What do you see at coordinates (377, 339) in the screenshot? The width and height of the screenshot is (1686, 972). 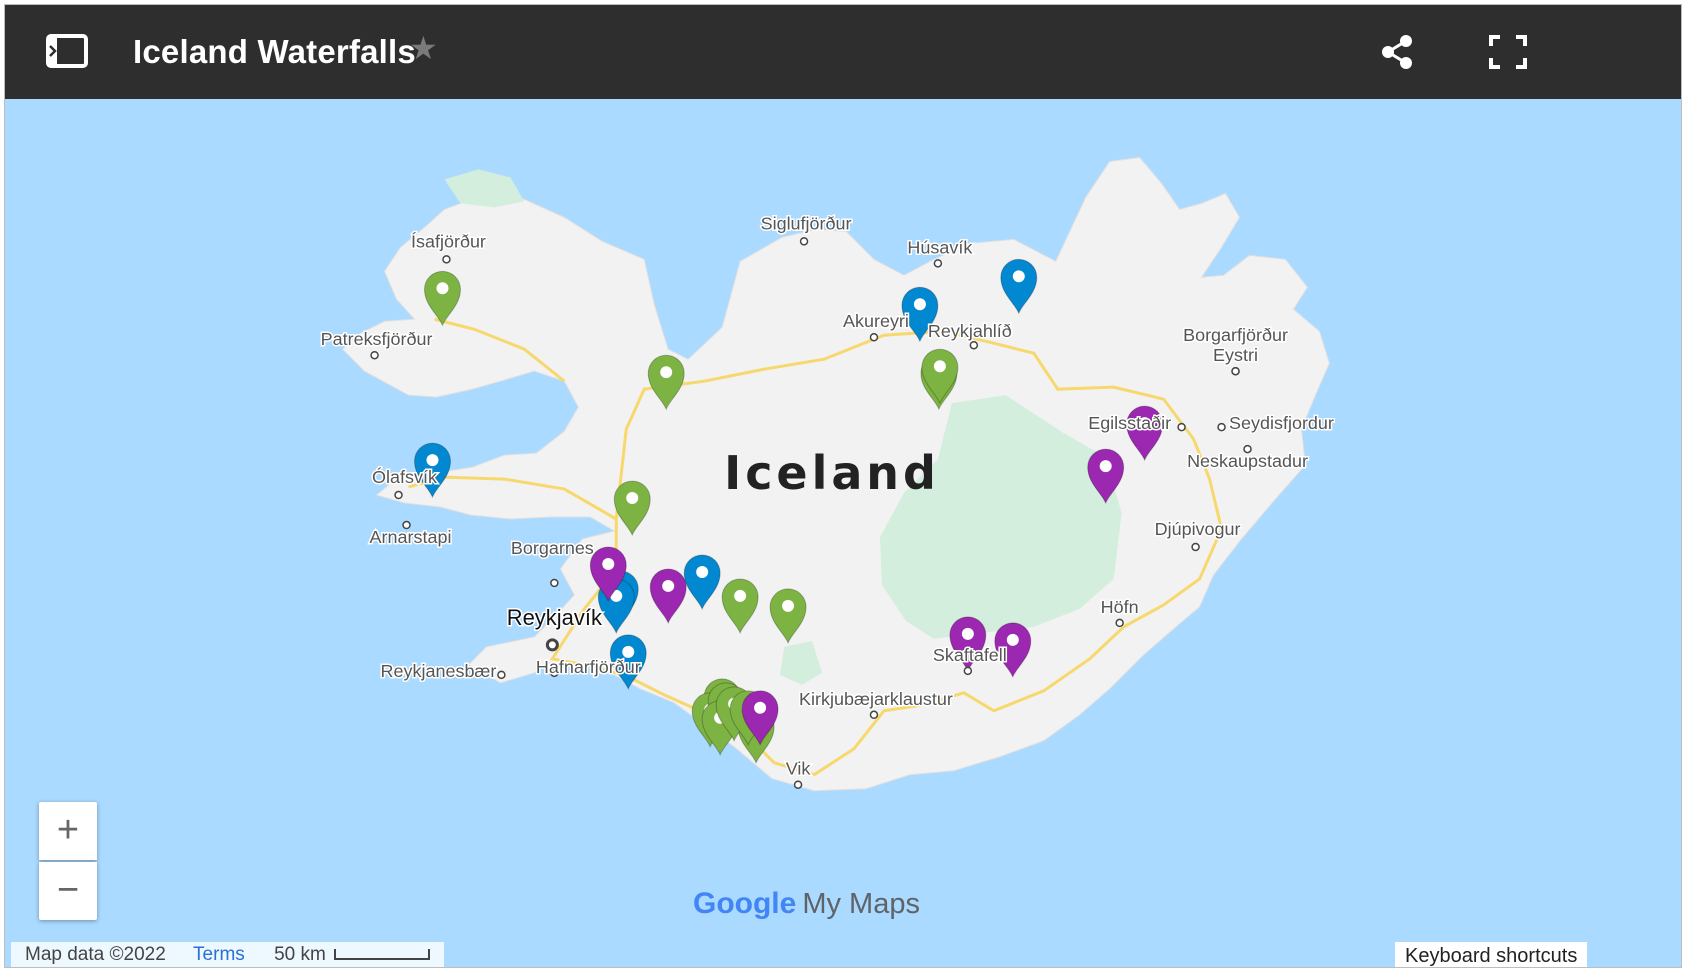 I see `place-label: Patreksfjörður` at bounding box center [377, 339].